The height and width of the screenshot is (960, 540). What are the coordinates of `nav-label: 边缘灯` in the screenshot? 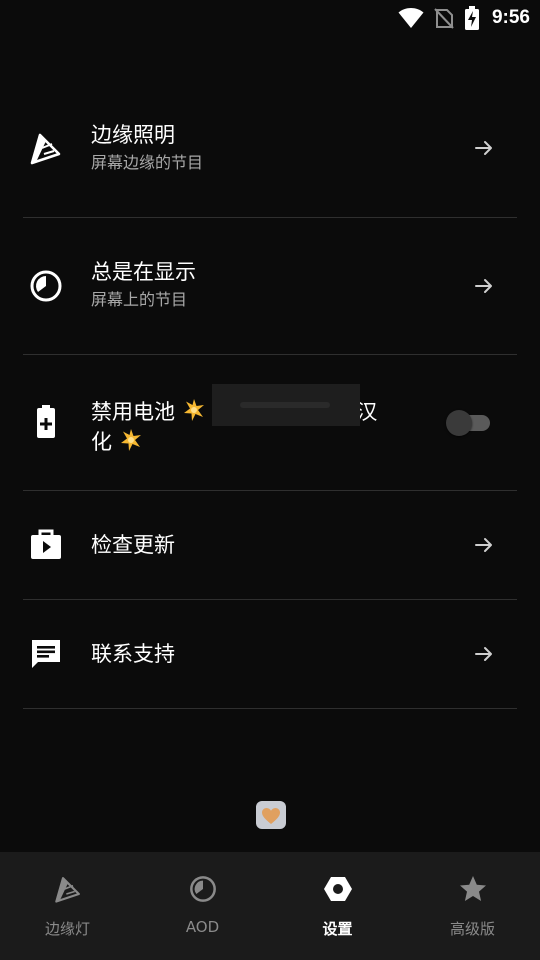 It's located at (67, 929).